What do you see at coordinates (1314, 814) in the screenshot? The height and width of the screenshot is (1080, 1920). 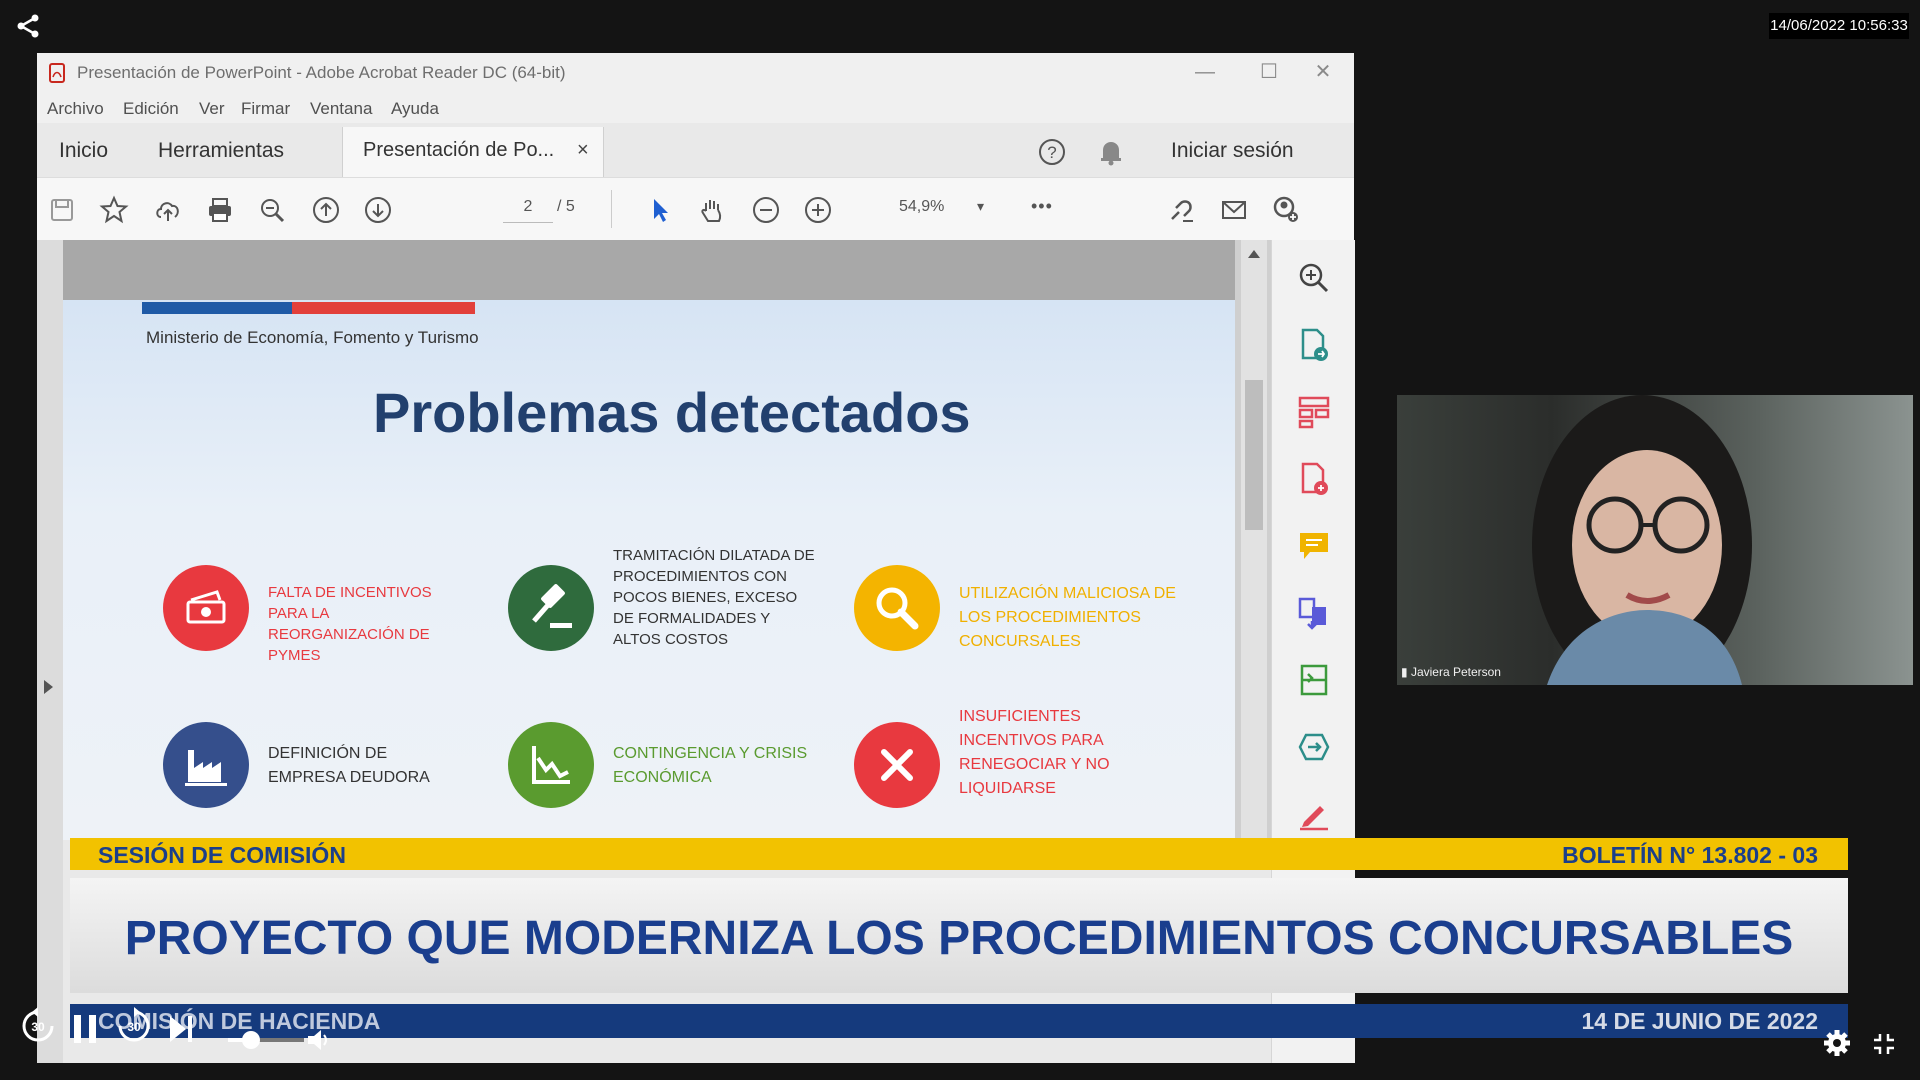 I see `fill-sign-icon` at bounding box center [1314, 814].